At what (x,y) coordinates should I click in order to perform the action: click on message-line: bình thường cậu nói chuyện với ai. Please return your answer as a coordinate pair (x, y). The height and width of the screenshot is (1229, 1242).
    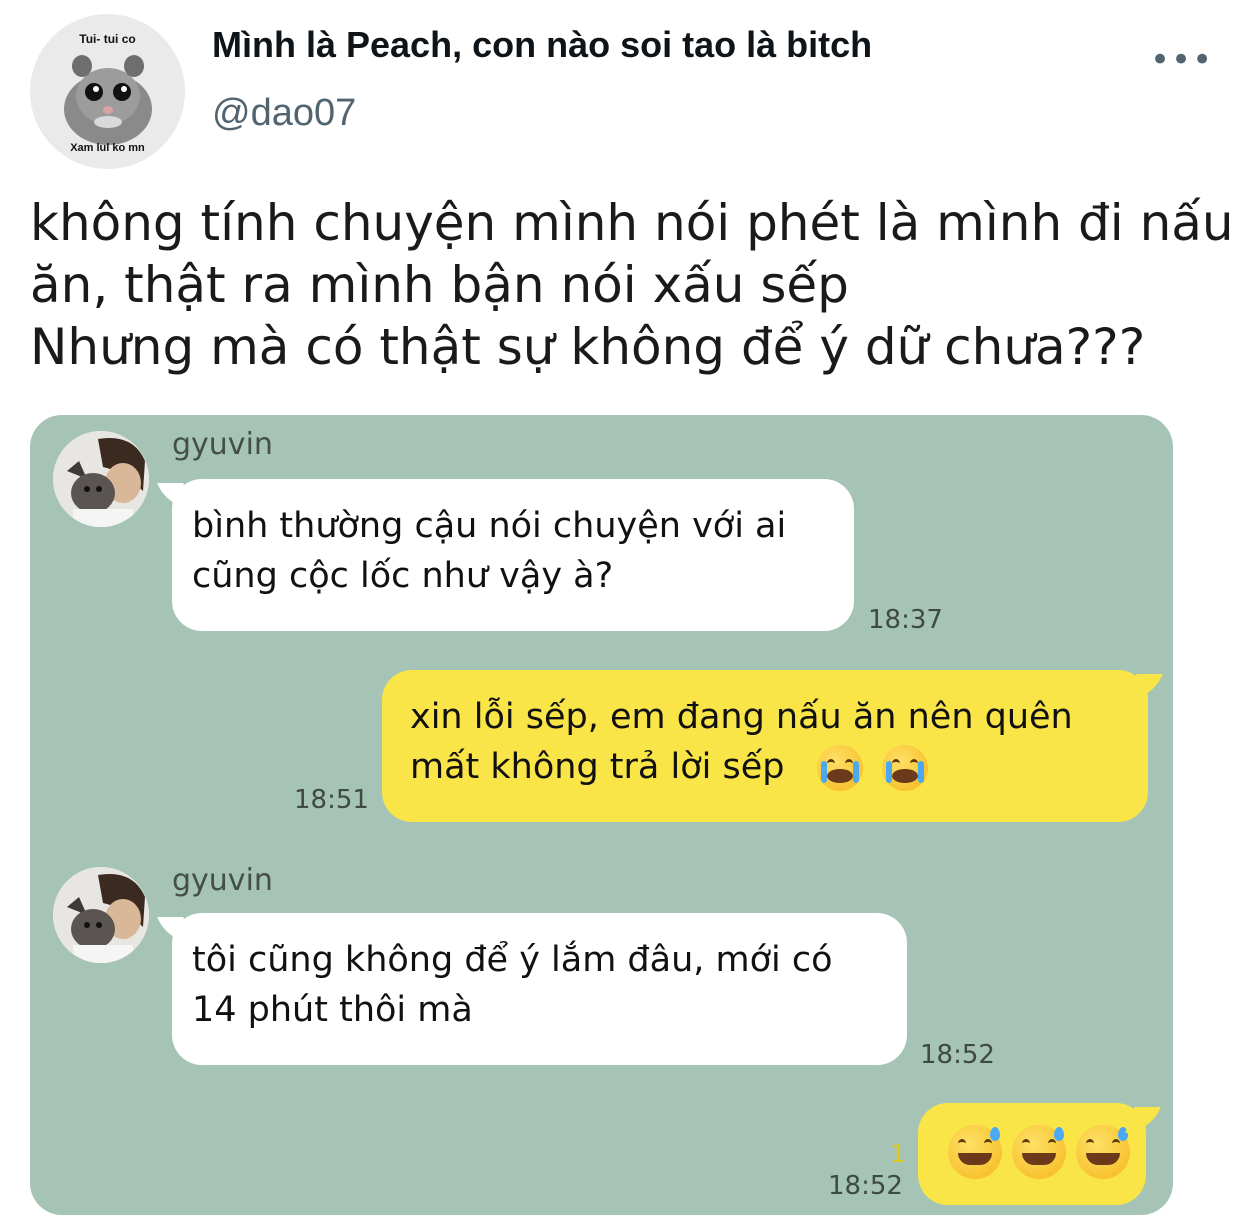
    Looking at the image, I should click on (489, 526).